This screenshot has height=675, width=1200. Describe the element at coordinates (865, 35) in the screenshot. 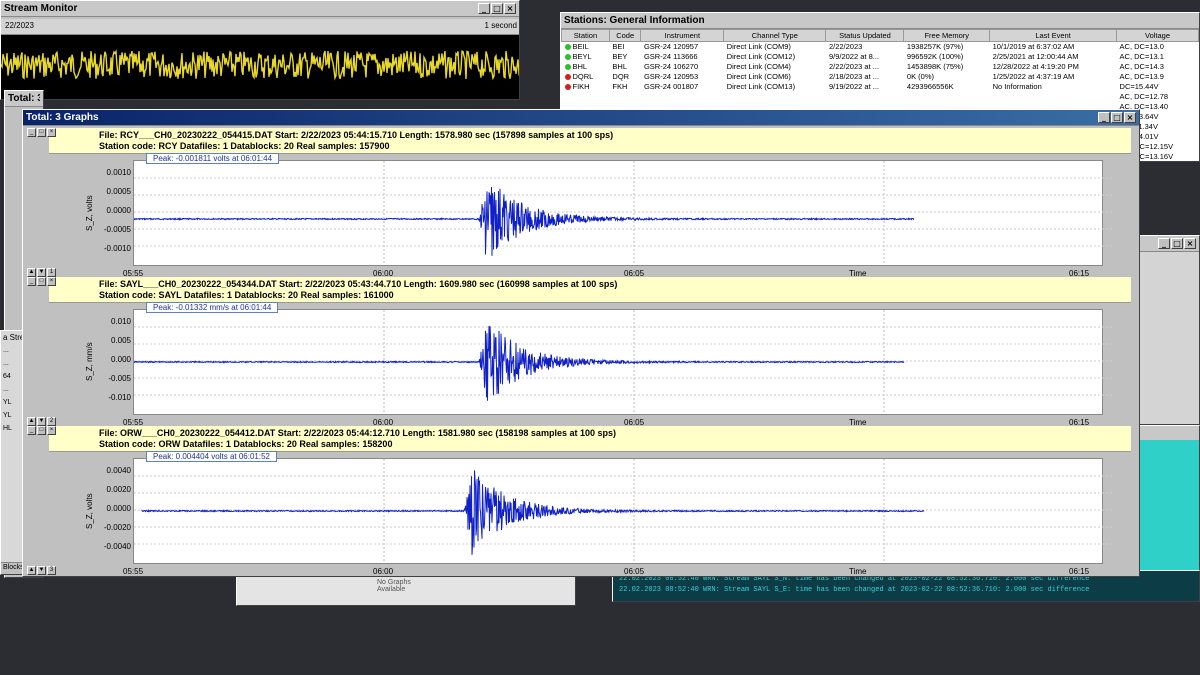

I see `column-header: Status Updated` at that location.